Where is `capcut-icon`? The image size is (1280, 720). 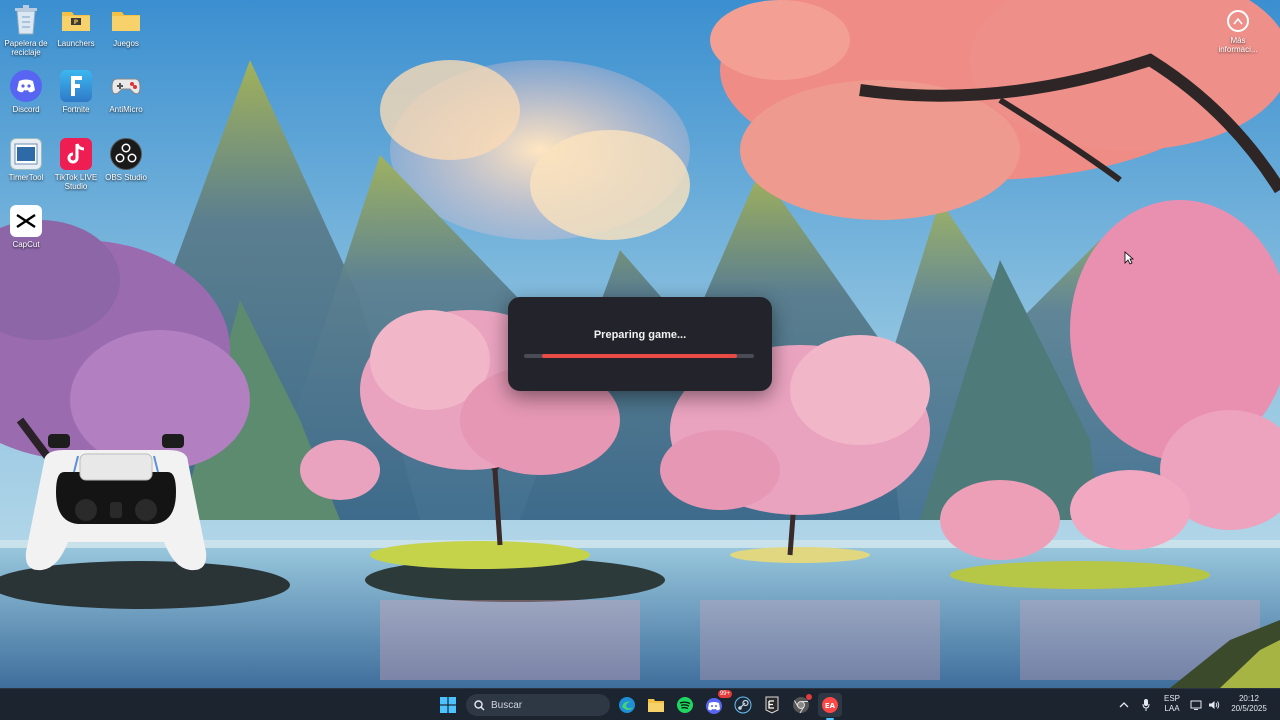 capcut-icon is located at coordinates (26, 221).